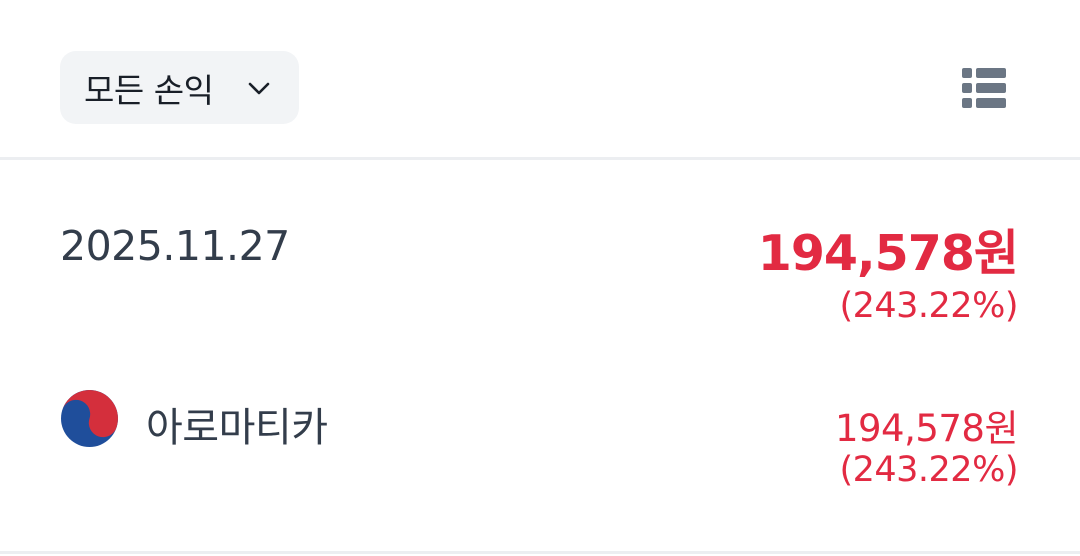 The width and height of the screenshot is (1080, 556). Describe the element at coordinates (259, 88) in the screenshot. I see `chevron-down-icon` at that location.